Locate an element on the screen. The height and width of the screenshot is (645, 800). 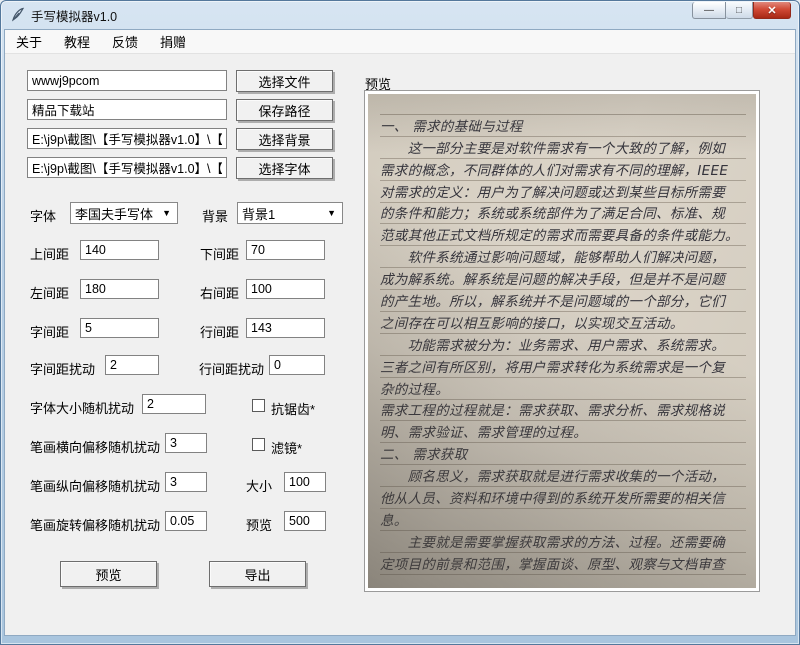
menu-feedback: 反馈 is located at coordinates (125, 41).